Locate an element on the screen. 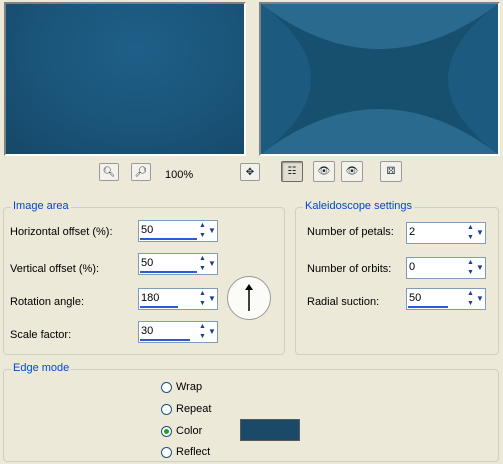 The height and width of the screenshot is (464, 503). scale-factor-label: Scale factor: is located at coordinates (41, 335).